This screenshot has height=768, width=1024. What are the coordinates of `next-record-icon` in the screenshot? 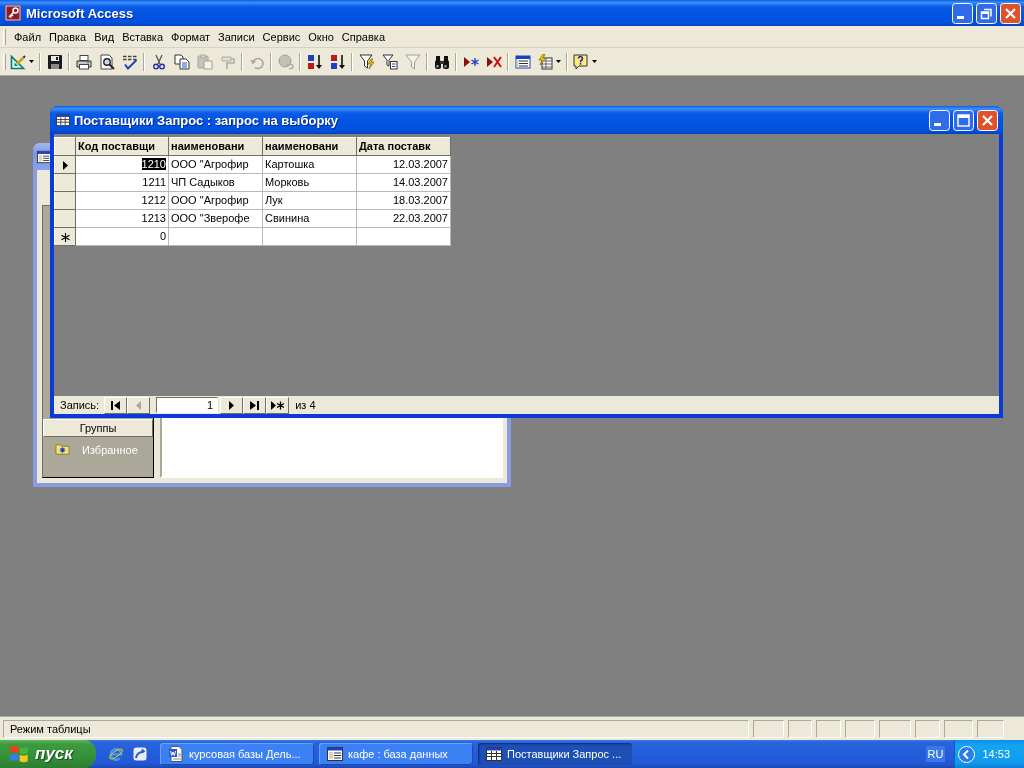 It's located at (232, 405).